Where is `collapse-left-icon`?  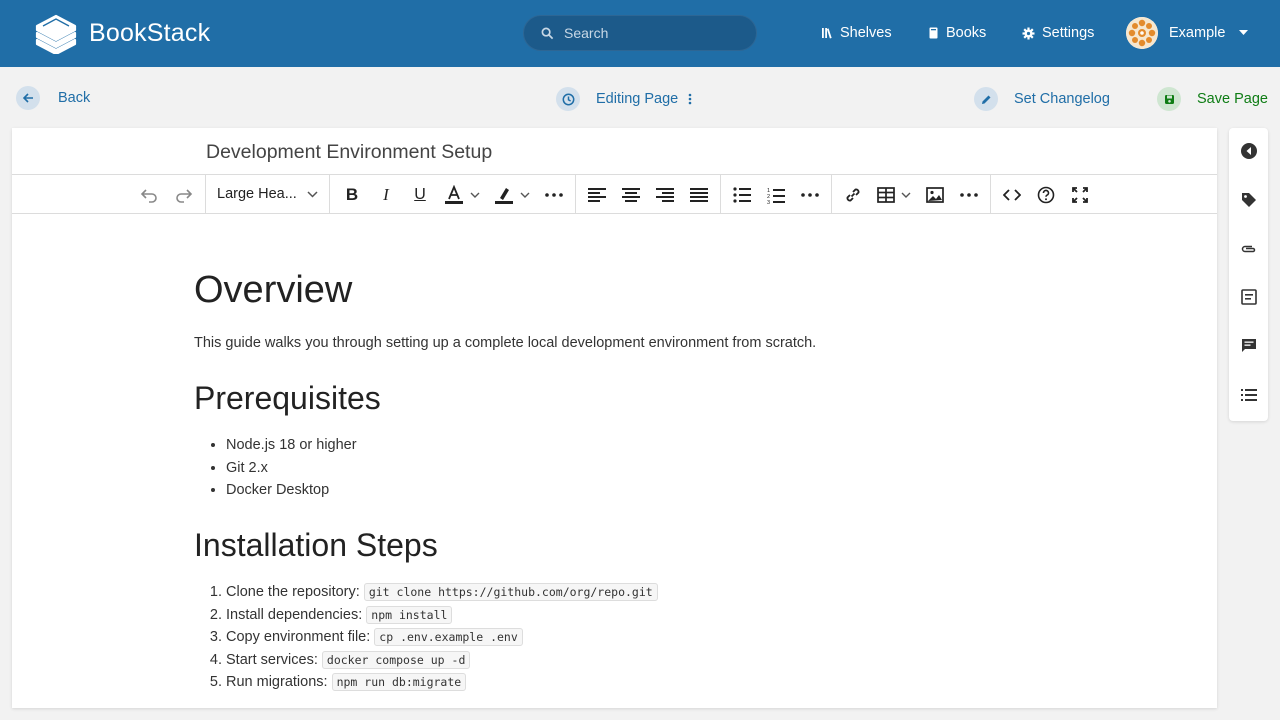 collapse-left-icon is located at coordinates (1249, 151).